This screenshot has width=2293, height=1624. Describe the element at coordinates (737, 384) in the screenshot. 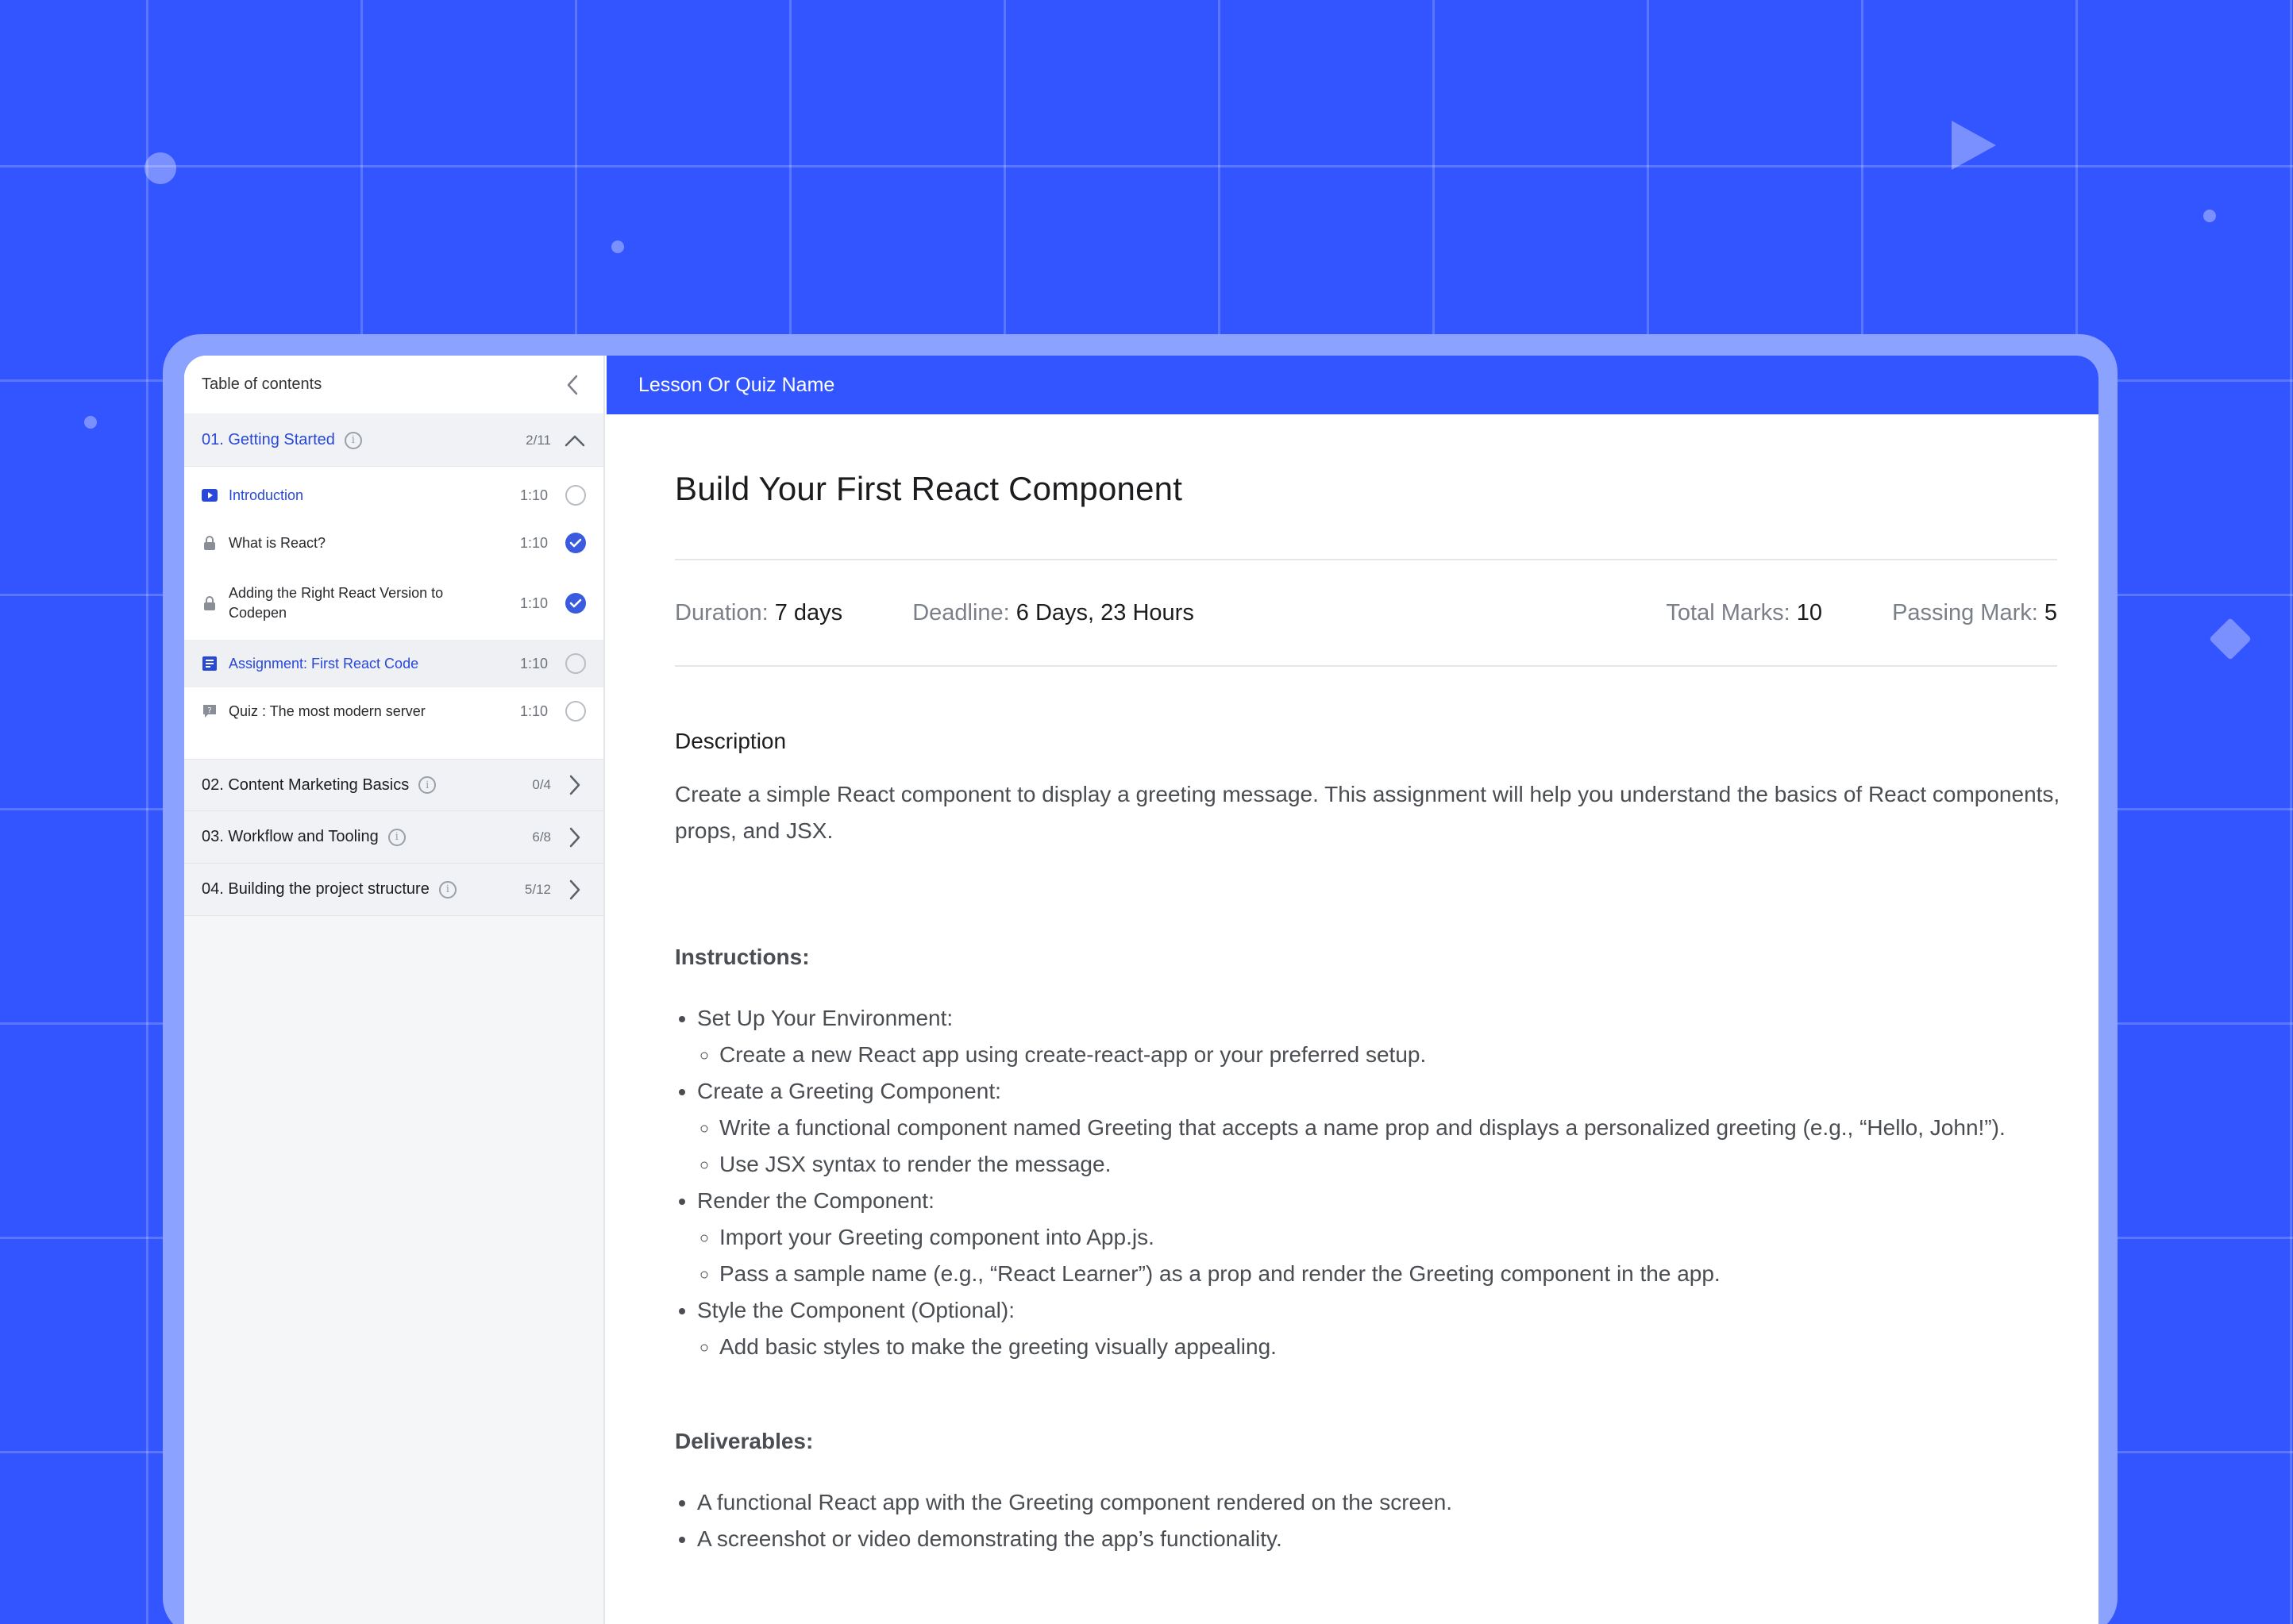

I see `topbar-title: Lesson Or Quiz Name` at that location.